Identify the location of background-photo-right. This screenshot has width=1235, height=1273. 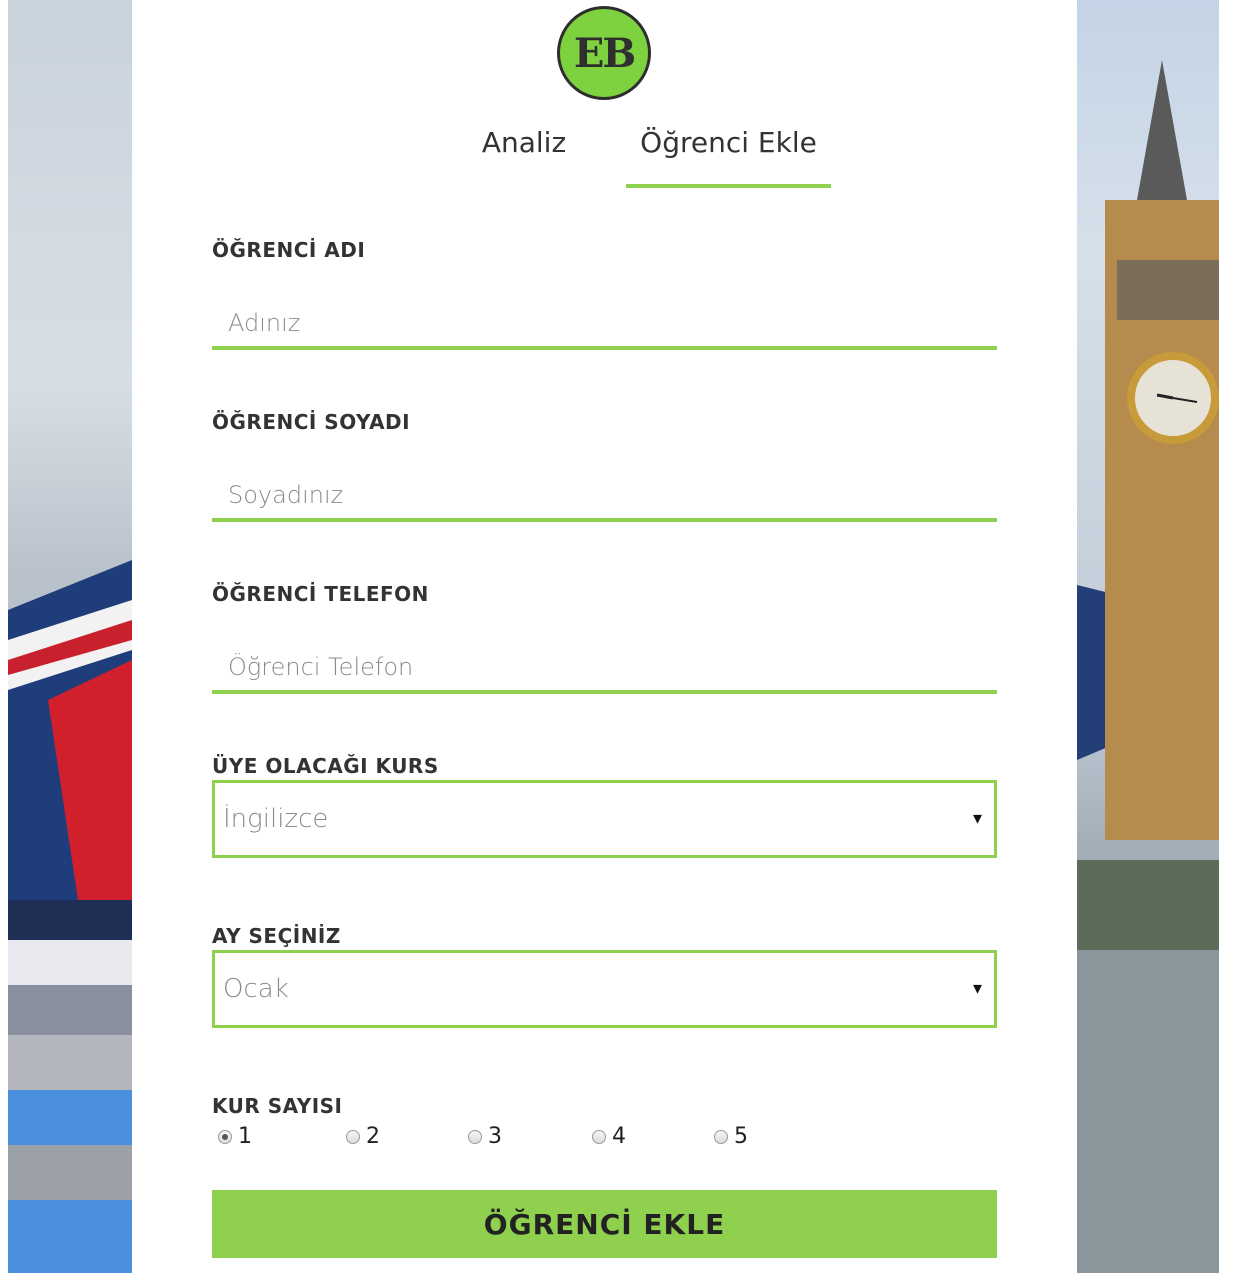
(1148, 636).